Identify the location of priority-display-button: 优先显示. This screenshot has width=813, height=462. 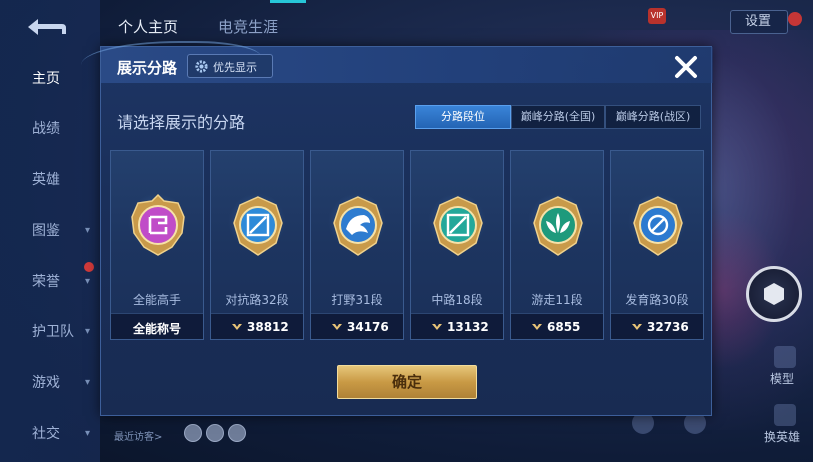
(230, 66).